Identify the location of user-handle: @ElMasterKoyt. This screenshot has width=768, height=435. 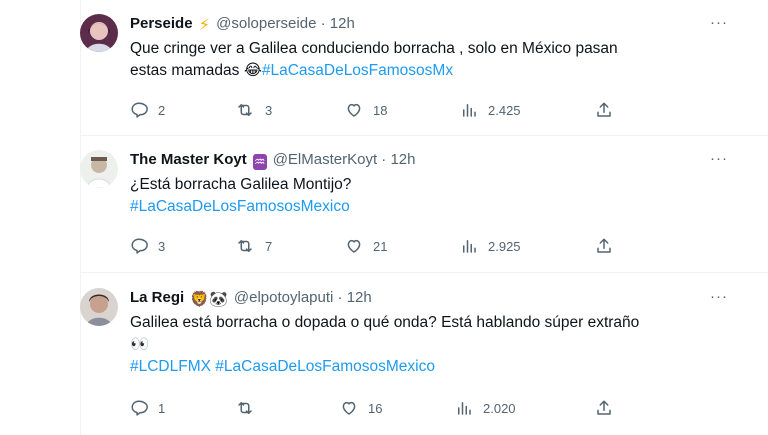
(325, 159).